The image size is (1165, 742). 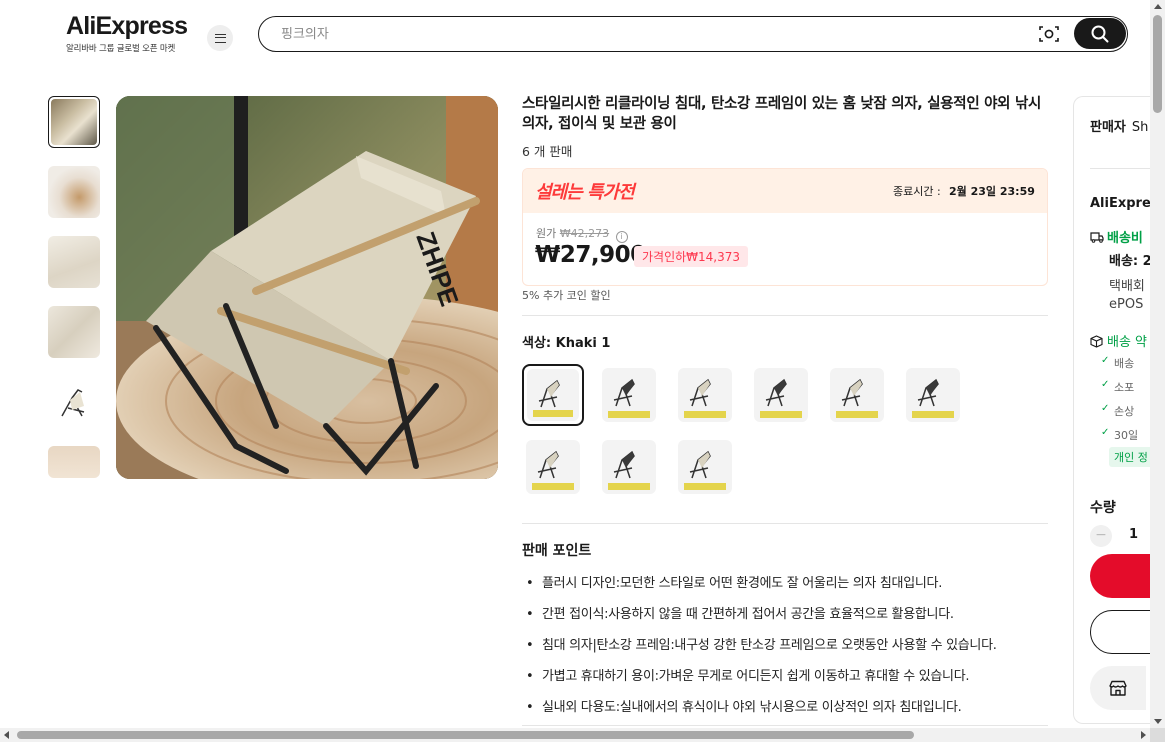 What do you see at coordinates (1117, 363) in the screenshot?
I see `promise-item: 배송` at bounding box center [1117, 363].